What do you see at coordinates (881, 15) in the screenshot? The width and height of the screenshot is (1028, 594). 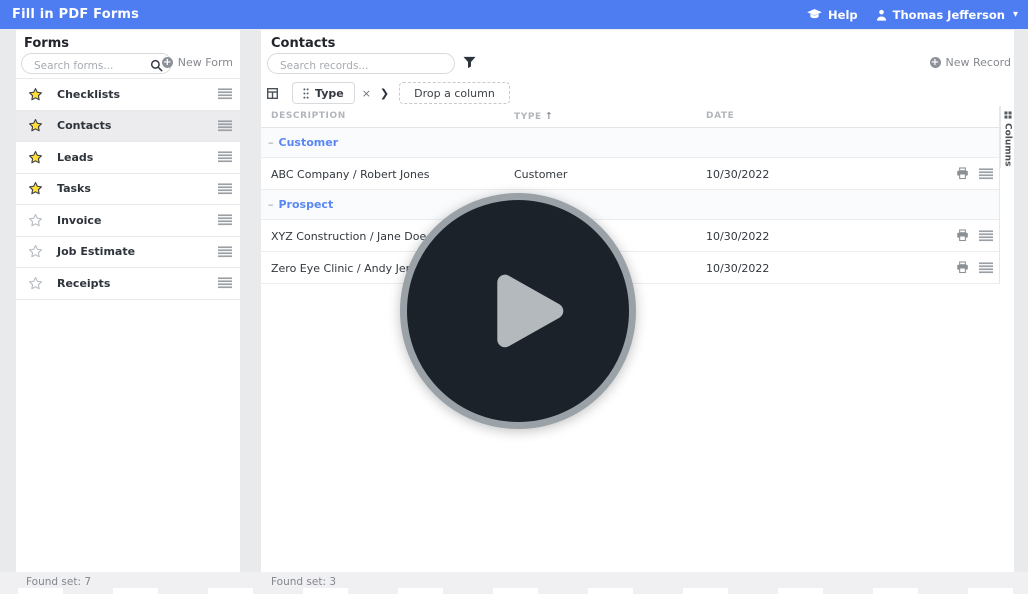 I see `user-icon` at bounding box center [881, 15].